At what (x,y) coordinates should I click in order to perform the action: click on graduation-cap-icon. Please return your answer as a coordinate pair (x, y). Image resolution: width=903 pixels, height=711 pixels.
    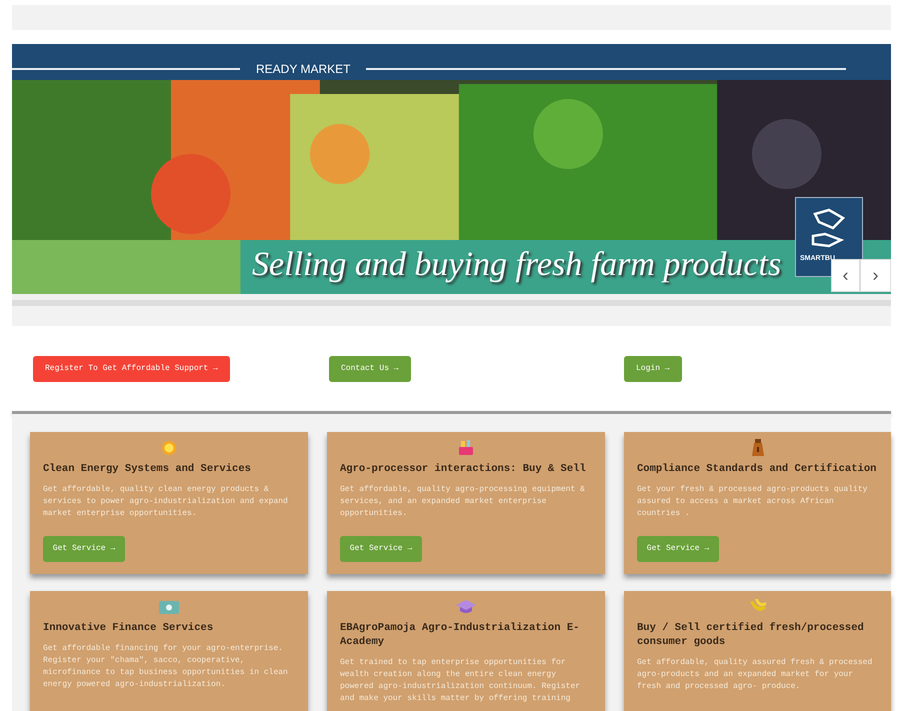
    Looking at the image, I should click on (466, 607).